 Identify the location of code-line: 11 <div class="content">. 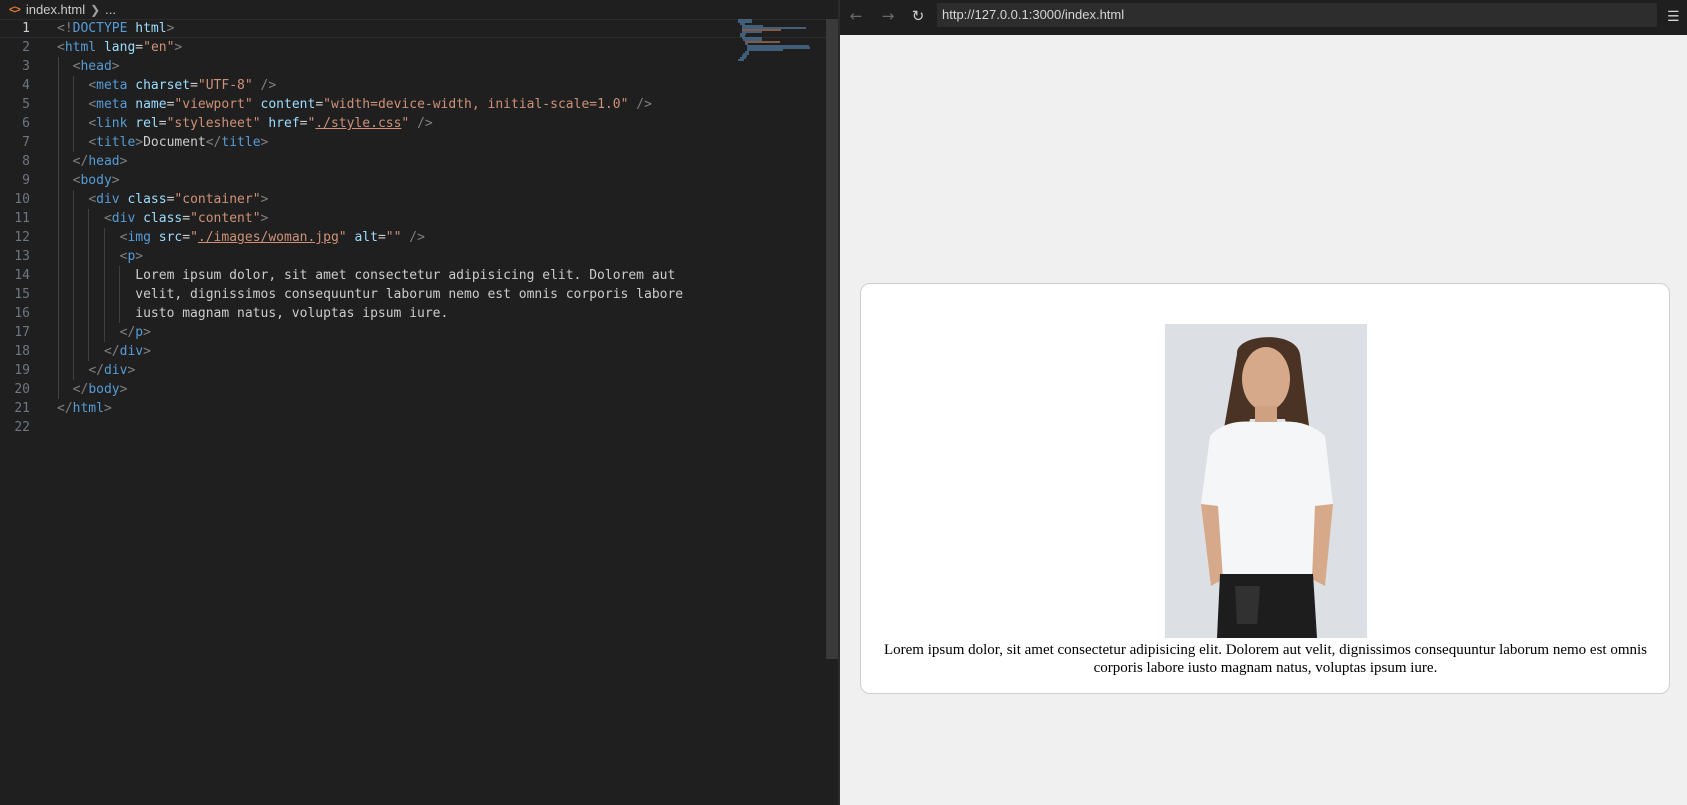
(413, 218).